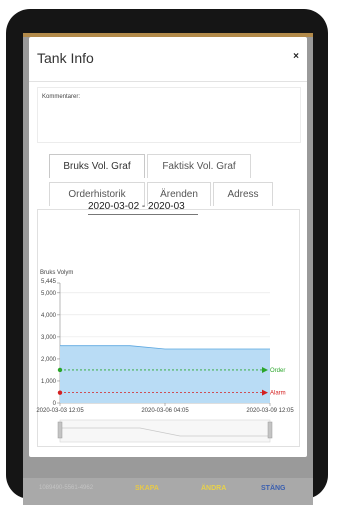  What do you see at coordinates (49, 294) in the screenshot?
I see `y-tick-label: 5,000` at bounding box center [49, 294].